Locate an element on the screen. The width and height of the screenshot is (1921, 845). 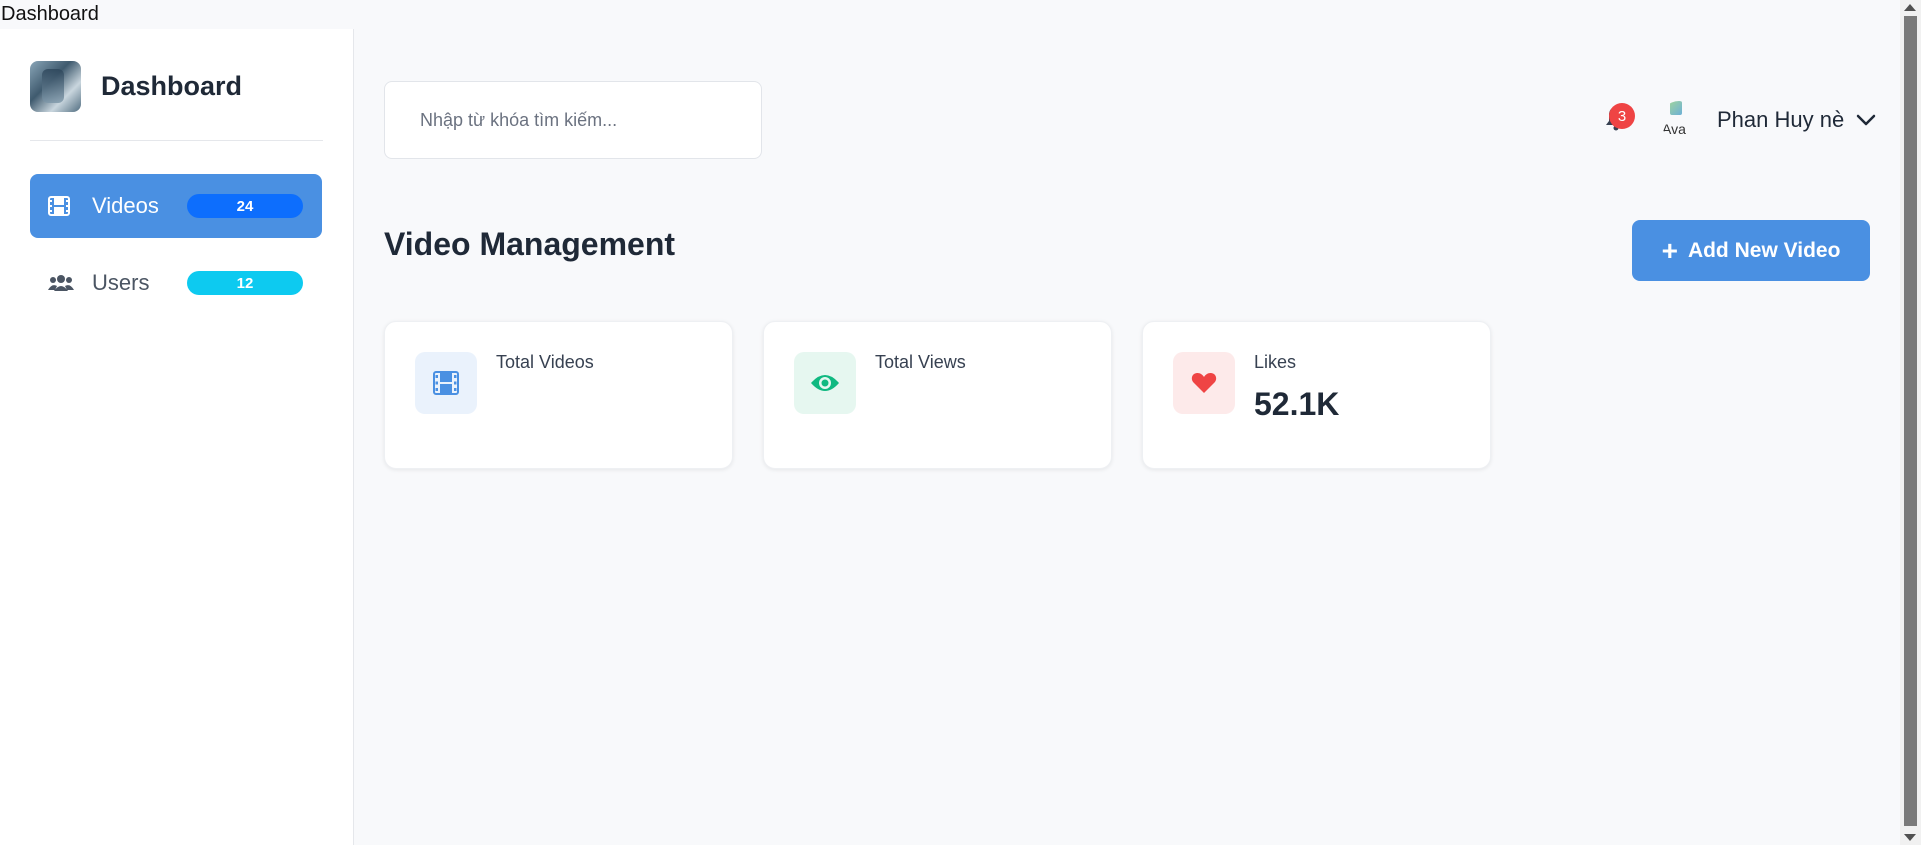
sidebar-item-label: Videos is located at coordinates (125, 205).